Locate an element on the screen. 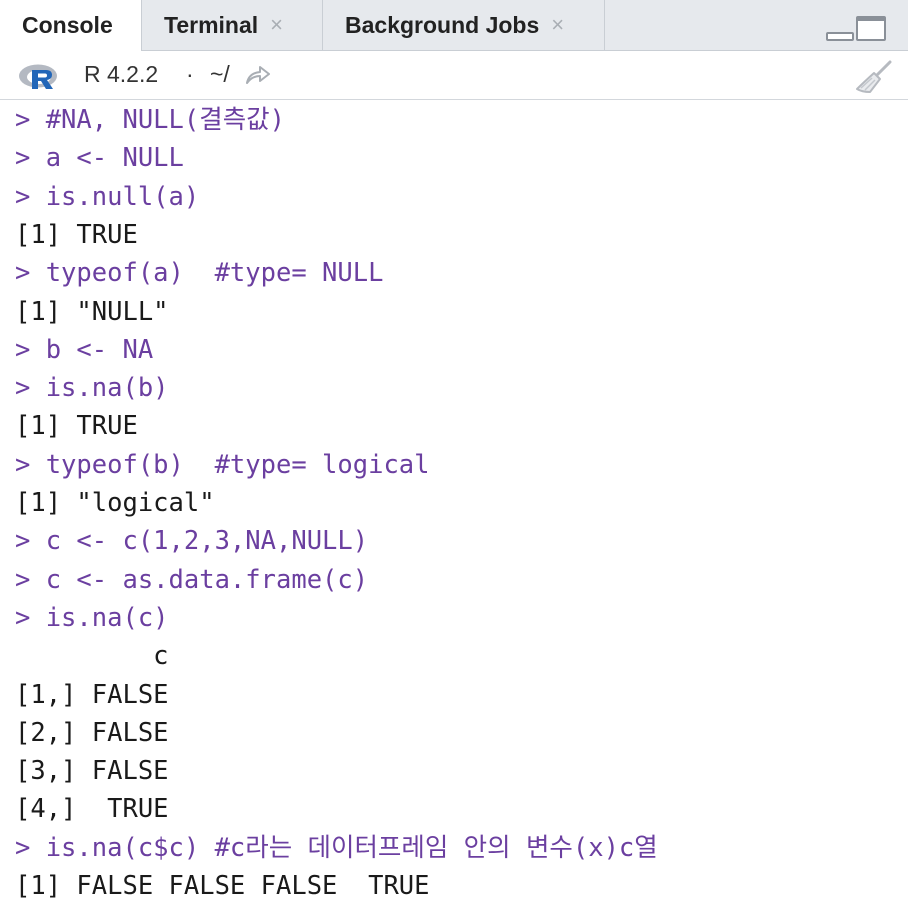  pane-window-controls is located at coordinates (856, 28).